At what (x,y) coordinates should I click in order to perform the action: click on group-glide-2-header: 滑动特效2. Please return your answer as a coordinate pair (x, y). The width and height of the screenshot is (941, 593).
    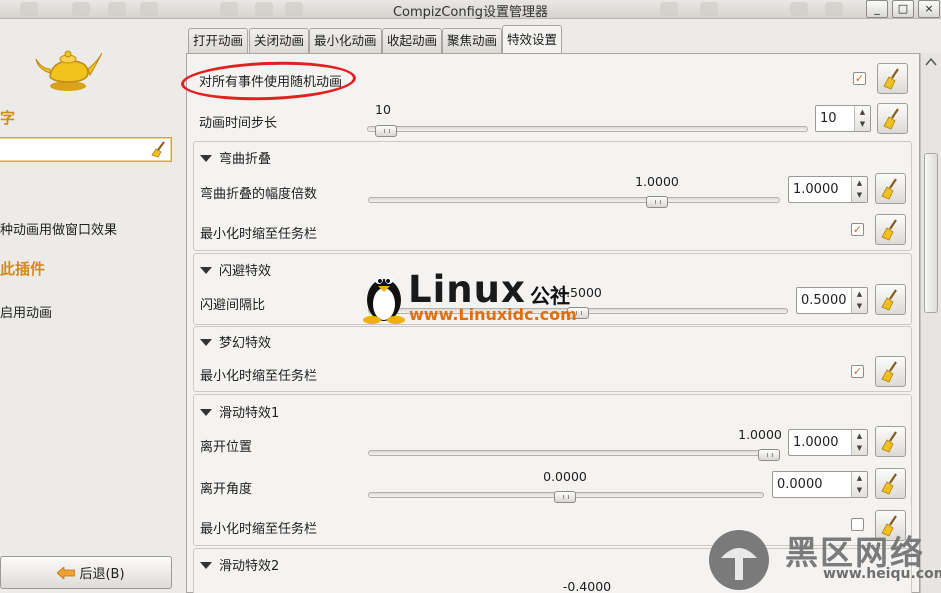
    Looking at the image, I should click on (239, 564).